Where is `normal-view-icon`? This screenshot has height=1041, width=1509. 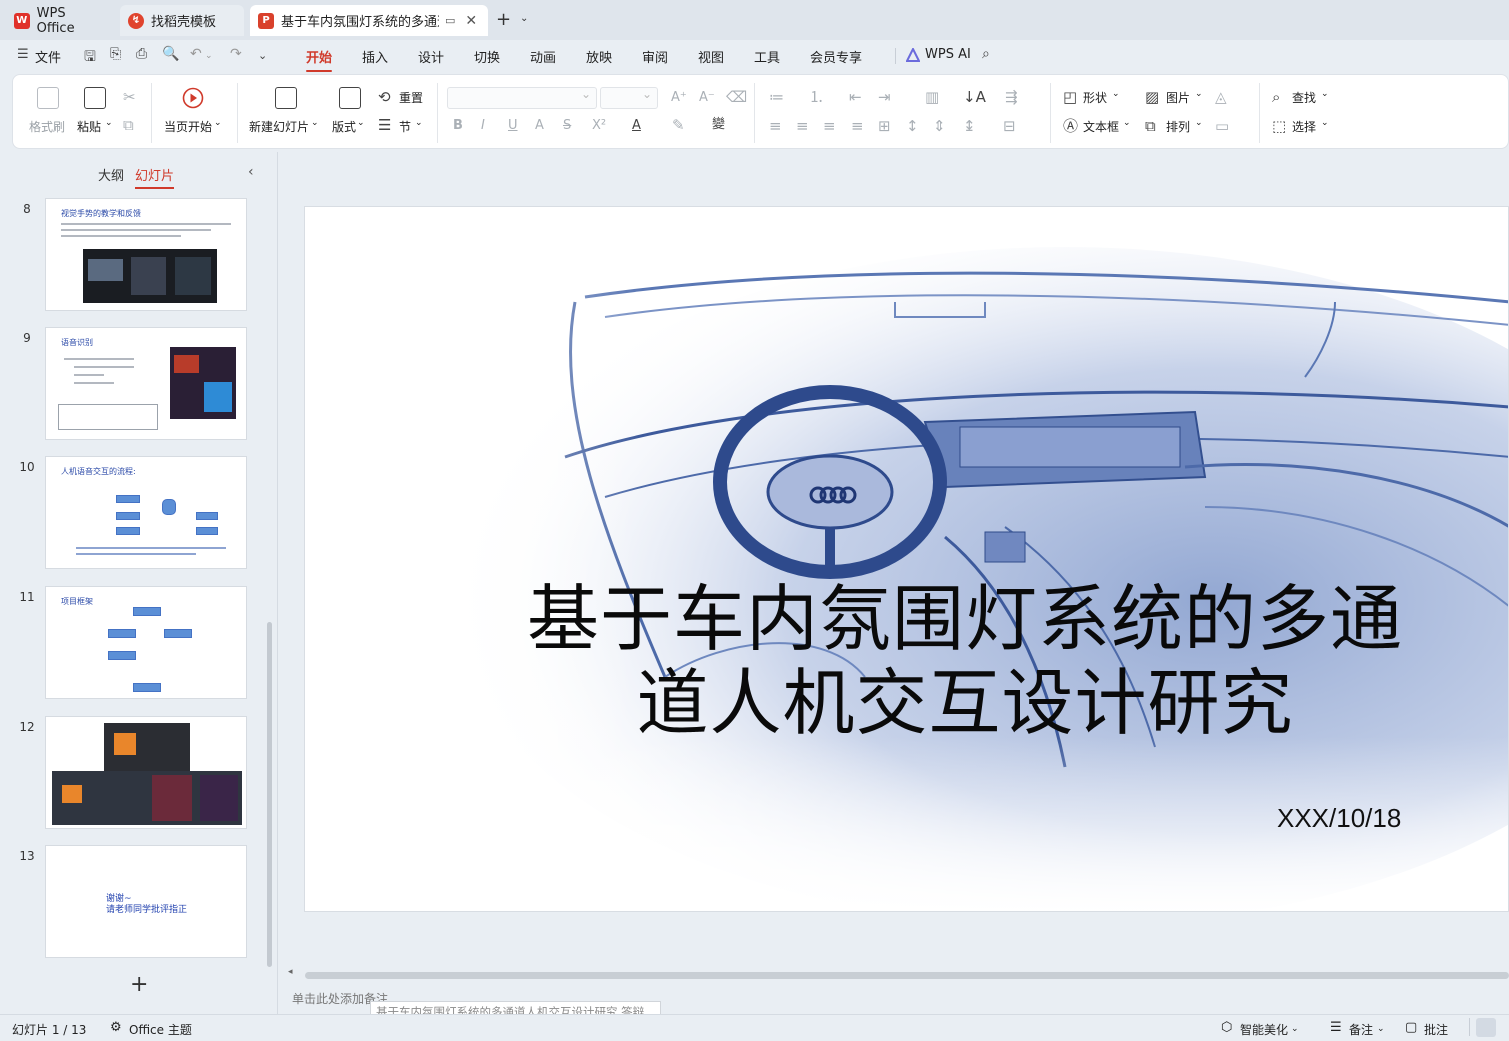 normal-view-icon is located at coordinates (1486, 1027).